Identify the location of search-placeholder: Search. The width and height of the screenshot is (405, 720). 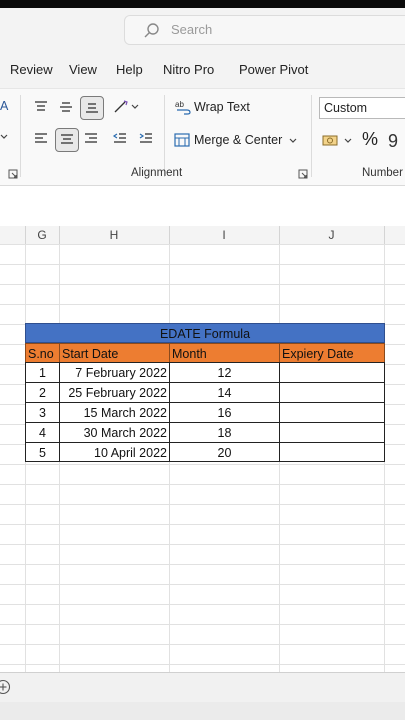
(192, 29).